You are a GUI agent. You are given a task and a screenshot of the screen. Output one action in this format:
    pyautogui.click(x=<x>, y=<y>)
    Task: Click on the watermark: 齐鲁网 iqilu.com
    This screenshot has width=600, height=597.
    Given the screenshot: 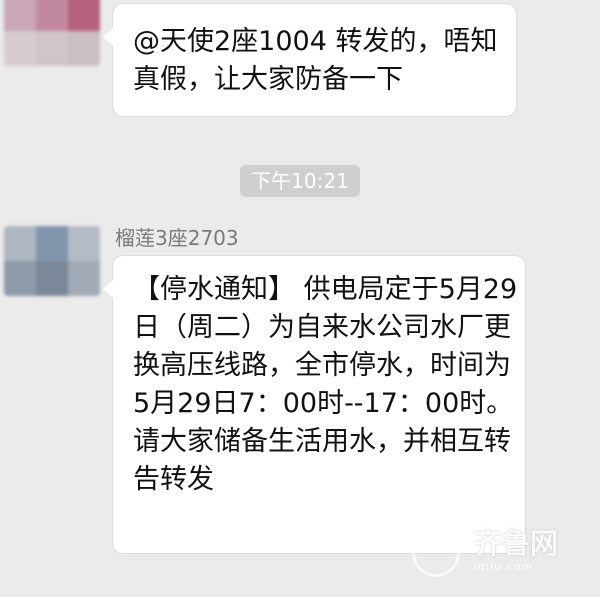 What is the action you would take?
    pyautogui.click(x=497, y=552)
    